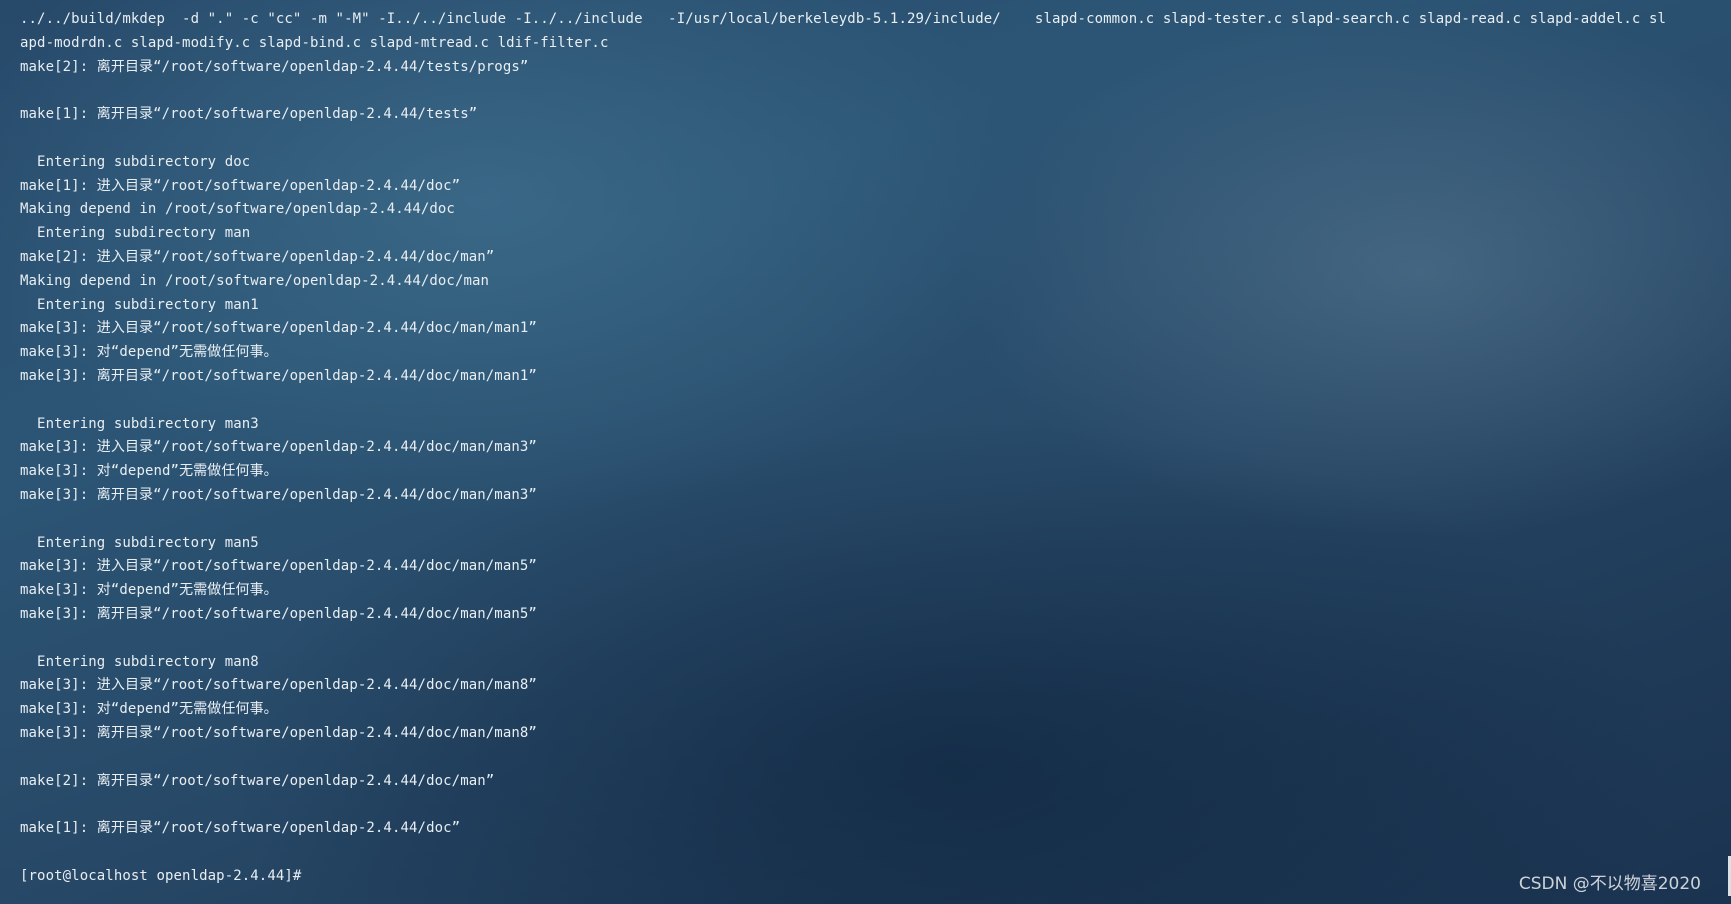 The width and height of the screenshot is (1731, 904). What do you see at coordinates (135, 161) in the screenshot?
I see `terminal-line: Entering subdirectory doc` at bounding box center [135, 161].